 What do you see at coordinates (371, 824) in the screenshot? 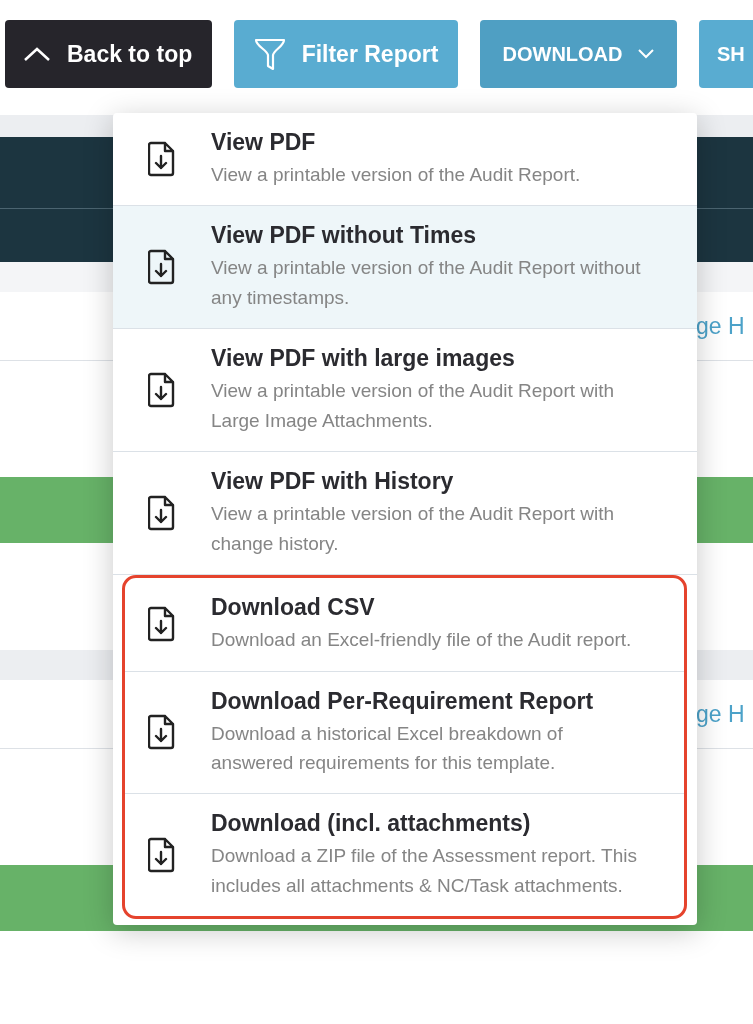
I see `menu-item-title: Download (incl. attachments)` at bounding box center [371, 824].